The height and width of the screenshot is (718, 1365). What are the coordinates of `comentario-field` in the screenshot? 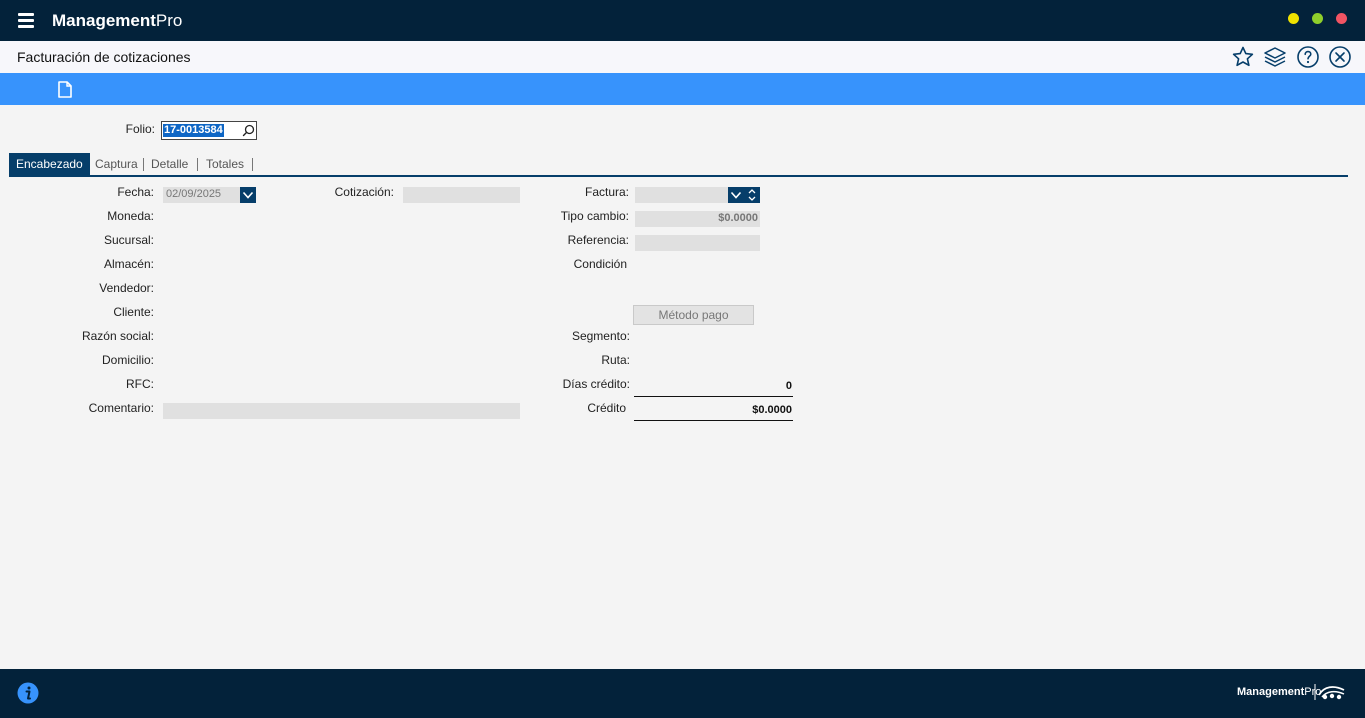 It's located at (341, 411).